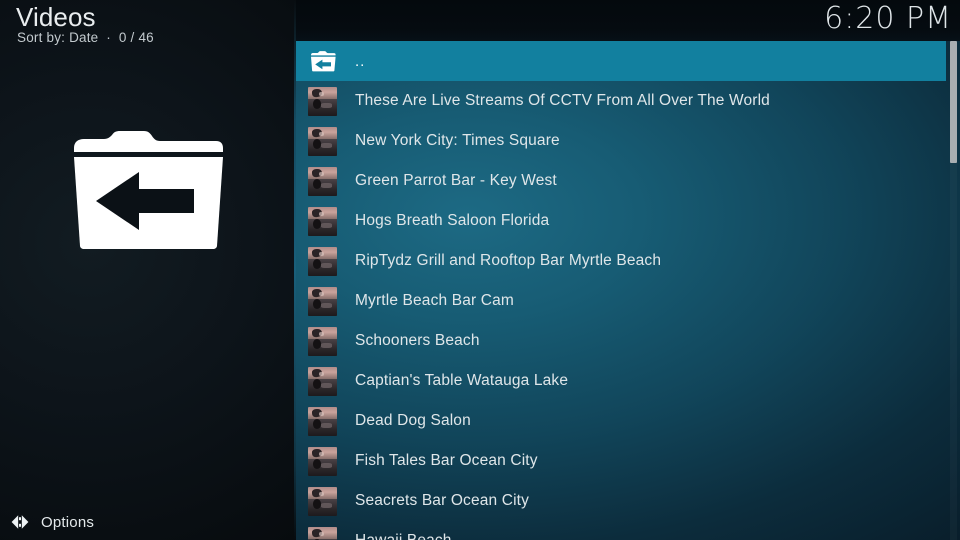 Image resolution: width=960 pixels, height=540 pixels. Describe the element at coordinates (403, 536) in the screenshot. I see `list-item-label: Hawaii Beach` at that location.